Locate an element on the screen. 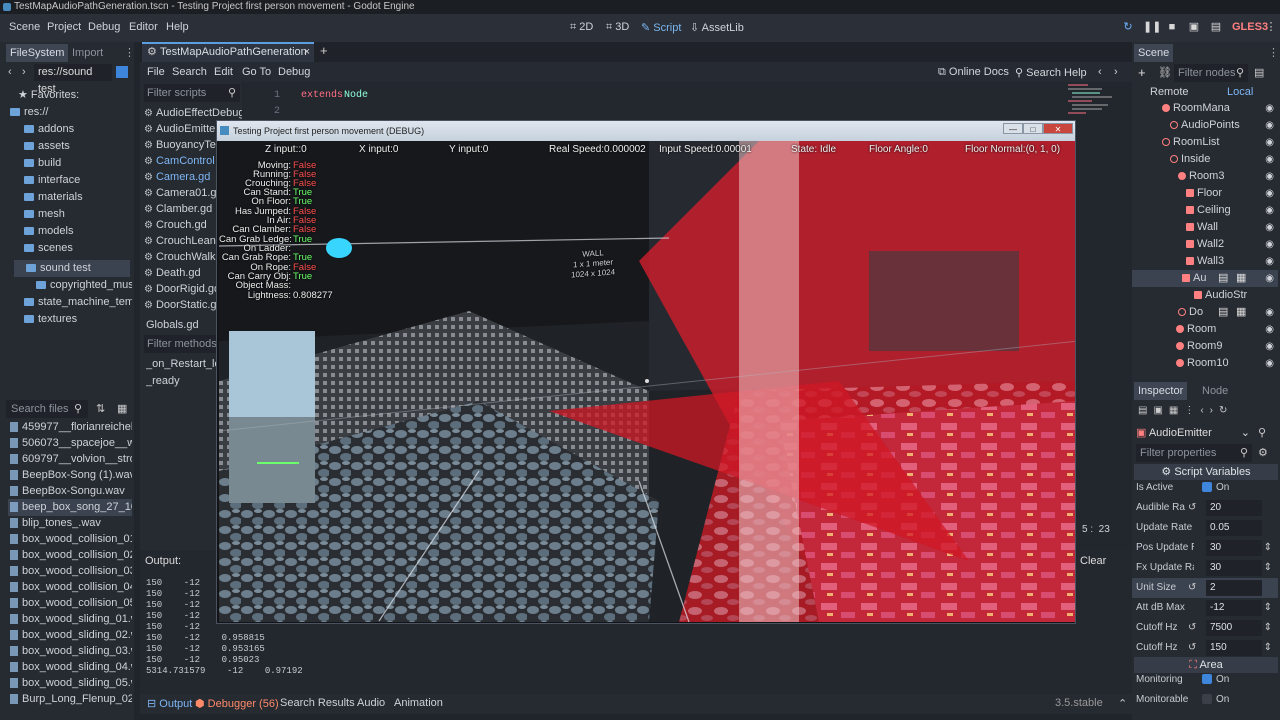 The height and width of the screenshot is (720, 1280). tab-search-results: Search Results is located at coordinates (317, 703).